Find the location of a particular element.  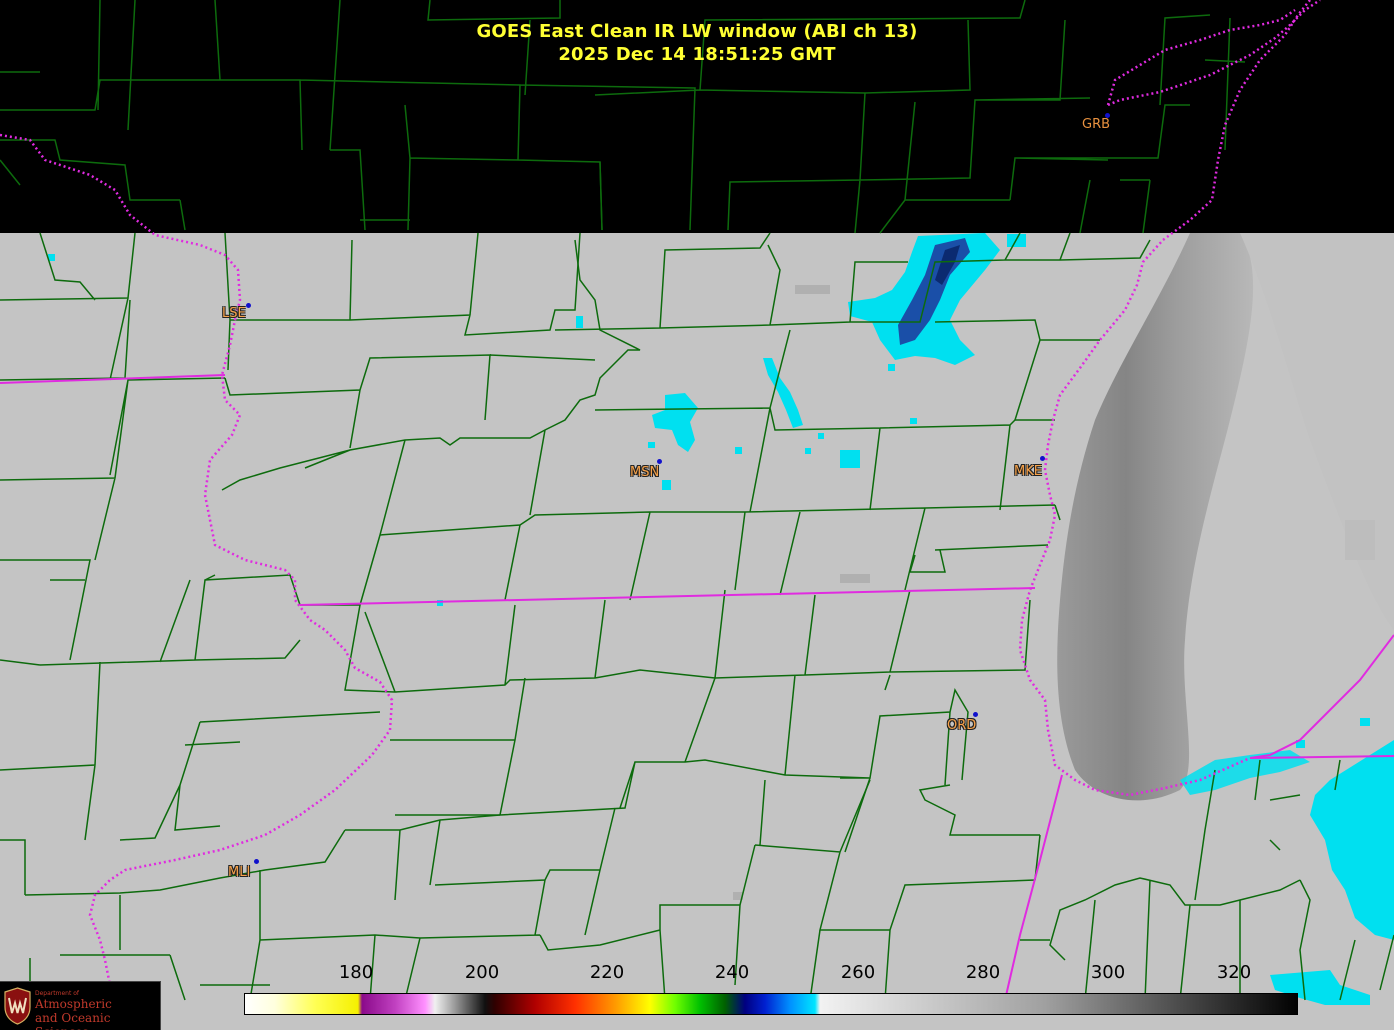

colorbar-tick-240: 240 is located at coordinates (732, 972).